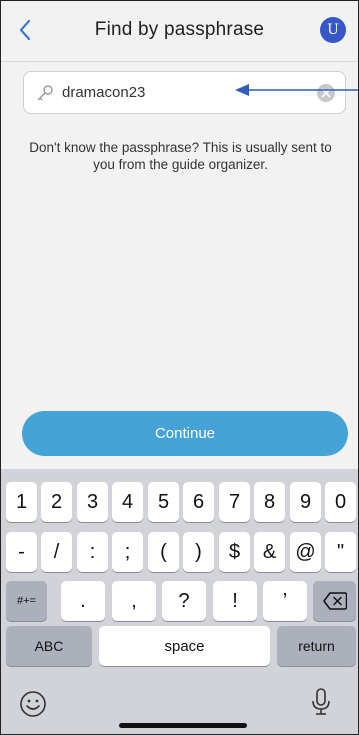 This screenshot has height=735, width=359. I want to click on delete-key, so click(334, 601).